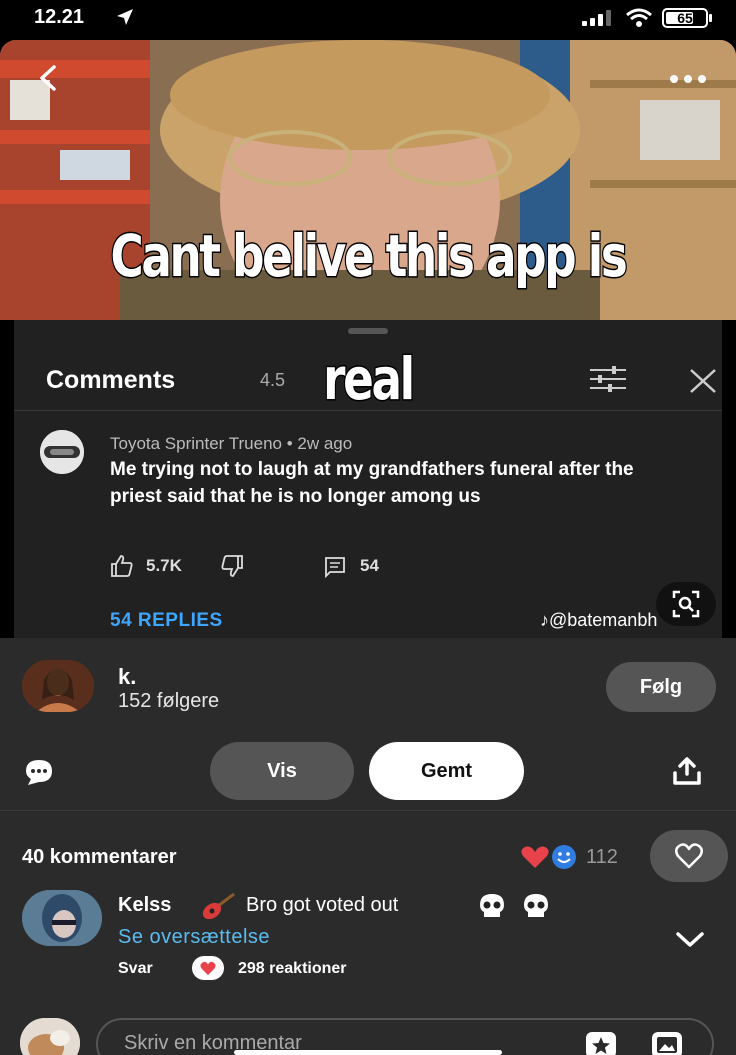 This screenshot has width=736, height=1055. What do you see at coordinates (667, 1042) in the screenshot?
I see `image-icon` at bounding box center [667, 1042].